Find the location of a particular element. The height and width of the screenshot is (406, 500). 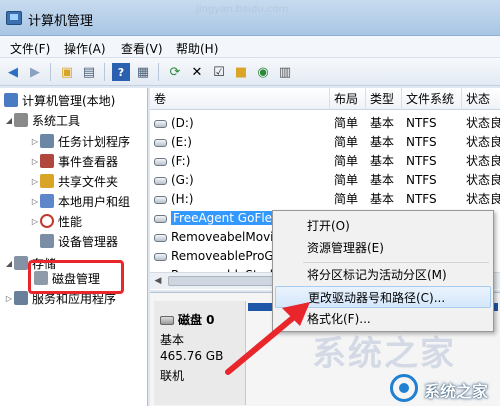

event-viewer-icon is located at coordinates (47, 161).